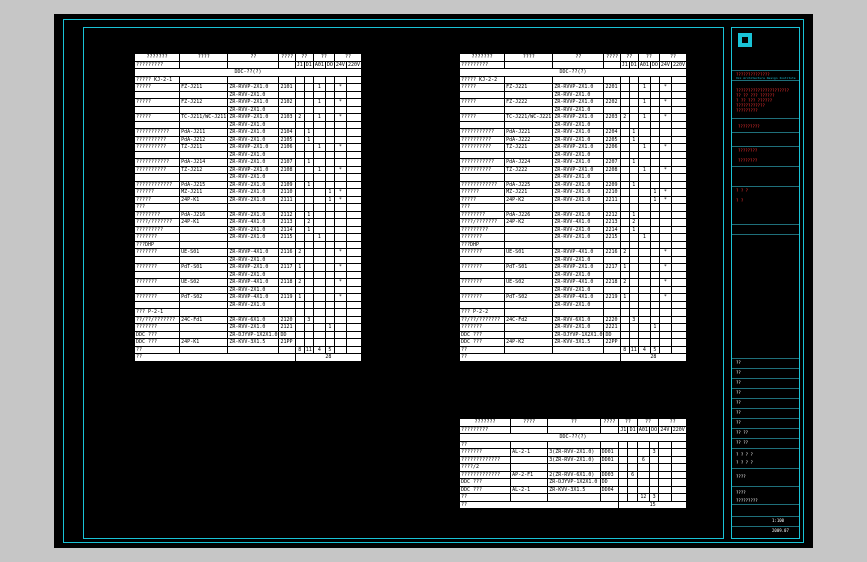 The image size is (867, 562). Describe the element at coordinates (204, 214) in the screenshot. I see `table-cell: PdA-J216` at that location.